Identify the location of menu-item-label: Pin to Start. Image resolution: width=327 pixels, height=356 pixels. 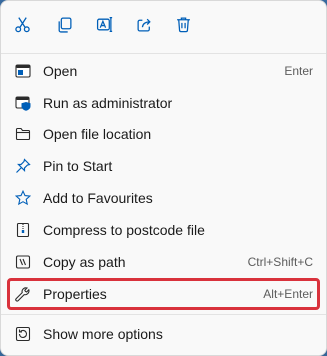
(78, 166).